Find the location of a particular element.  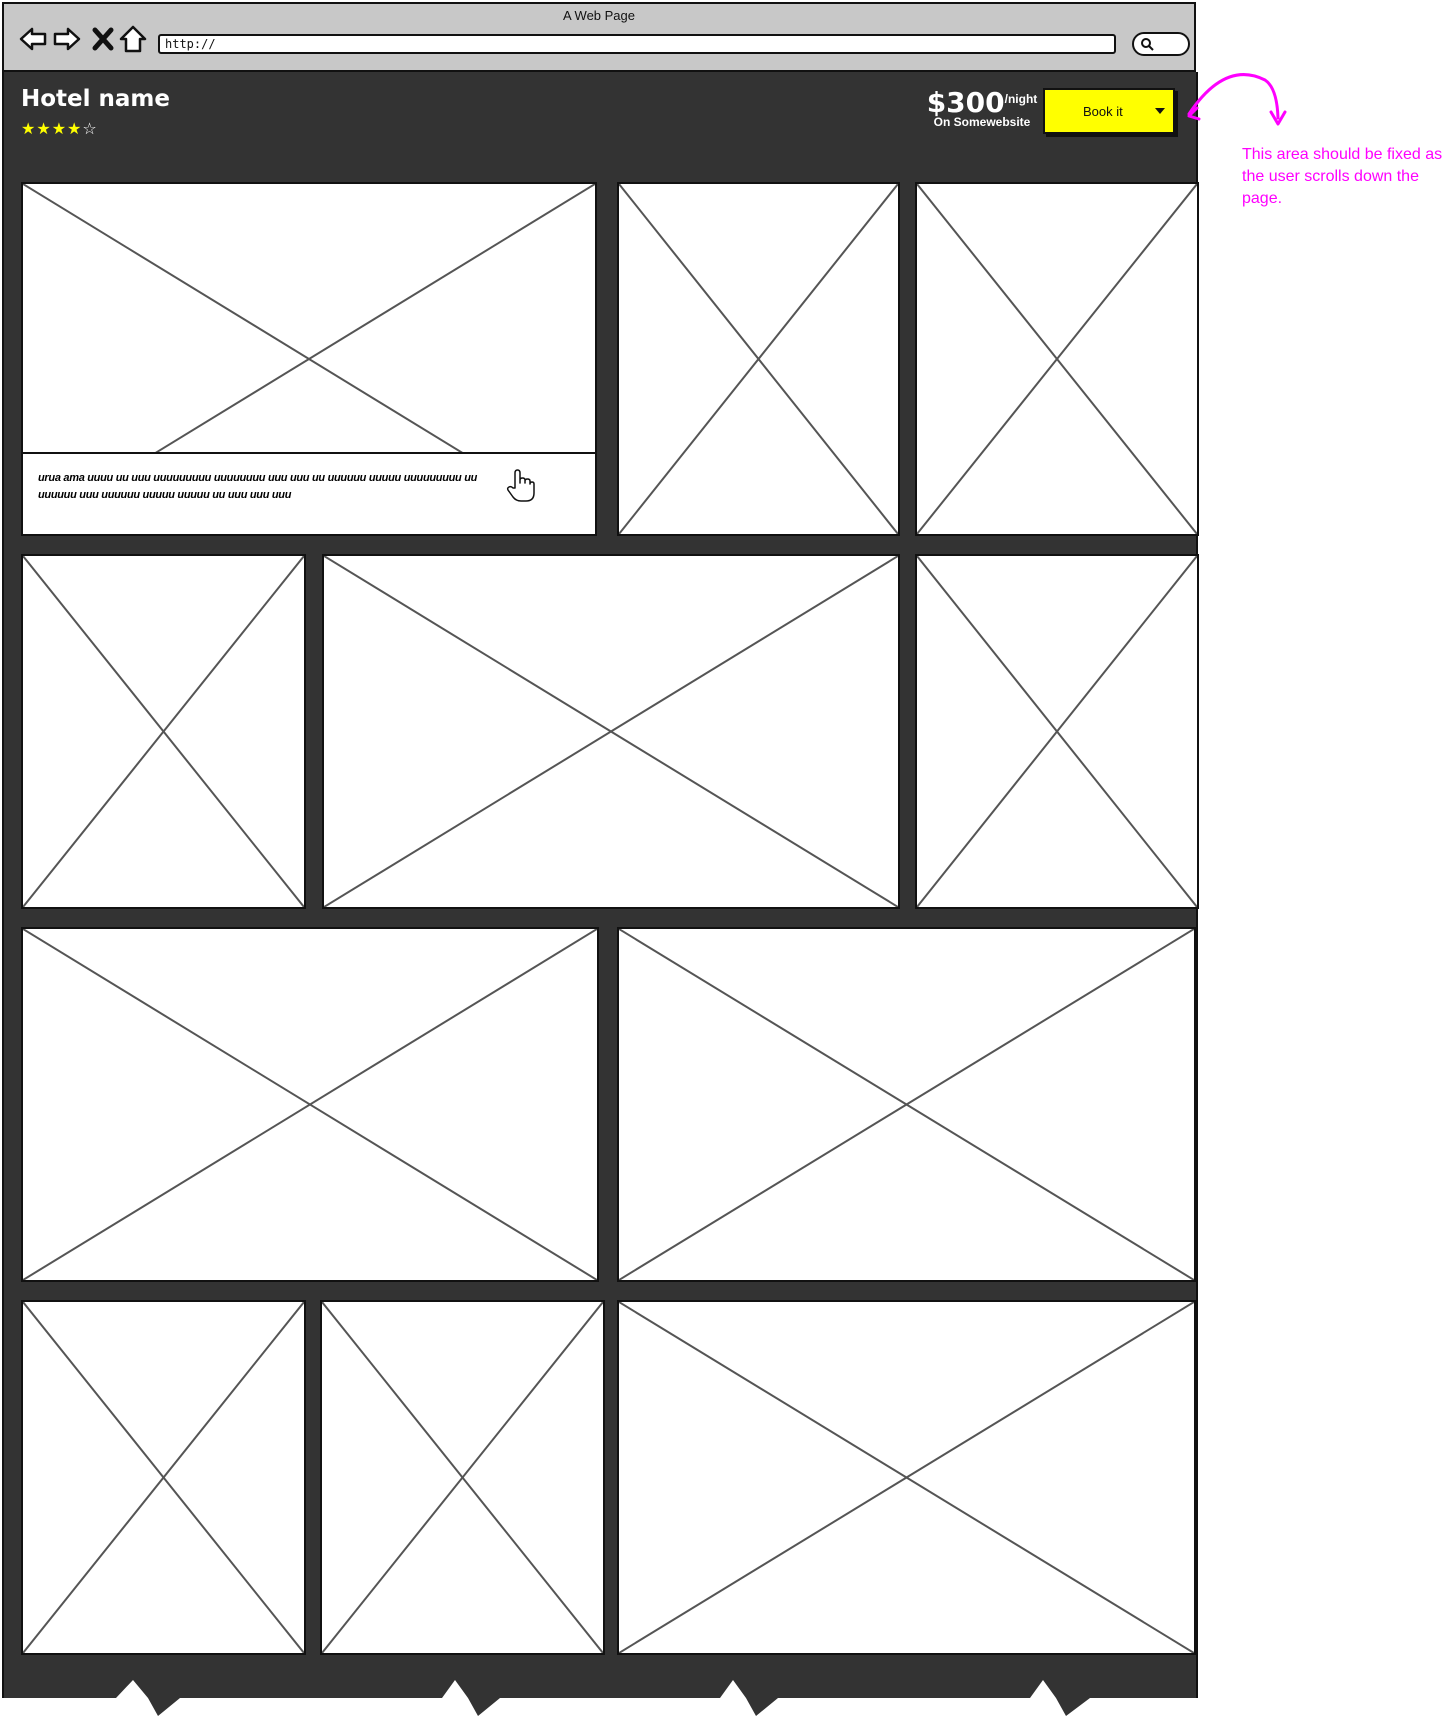

book-it-button: Book it is located at coordinates (1109, 111).